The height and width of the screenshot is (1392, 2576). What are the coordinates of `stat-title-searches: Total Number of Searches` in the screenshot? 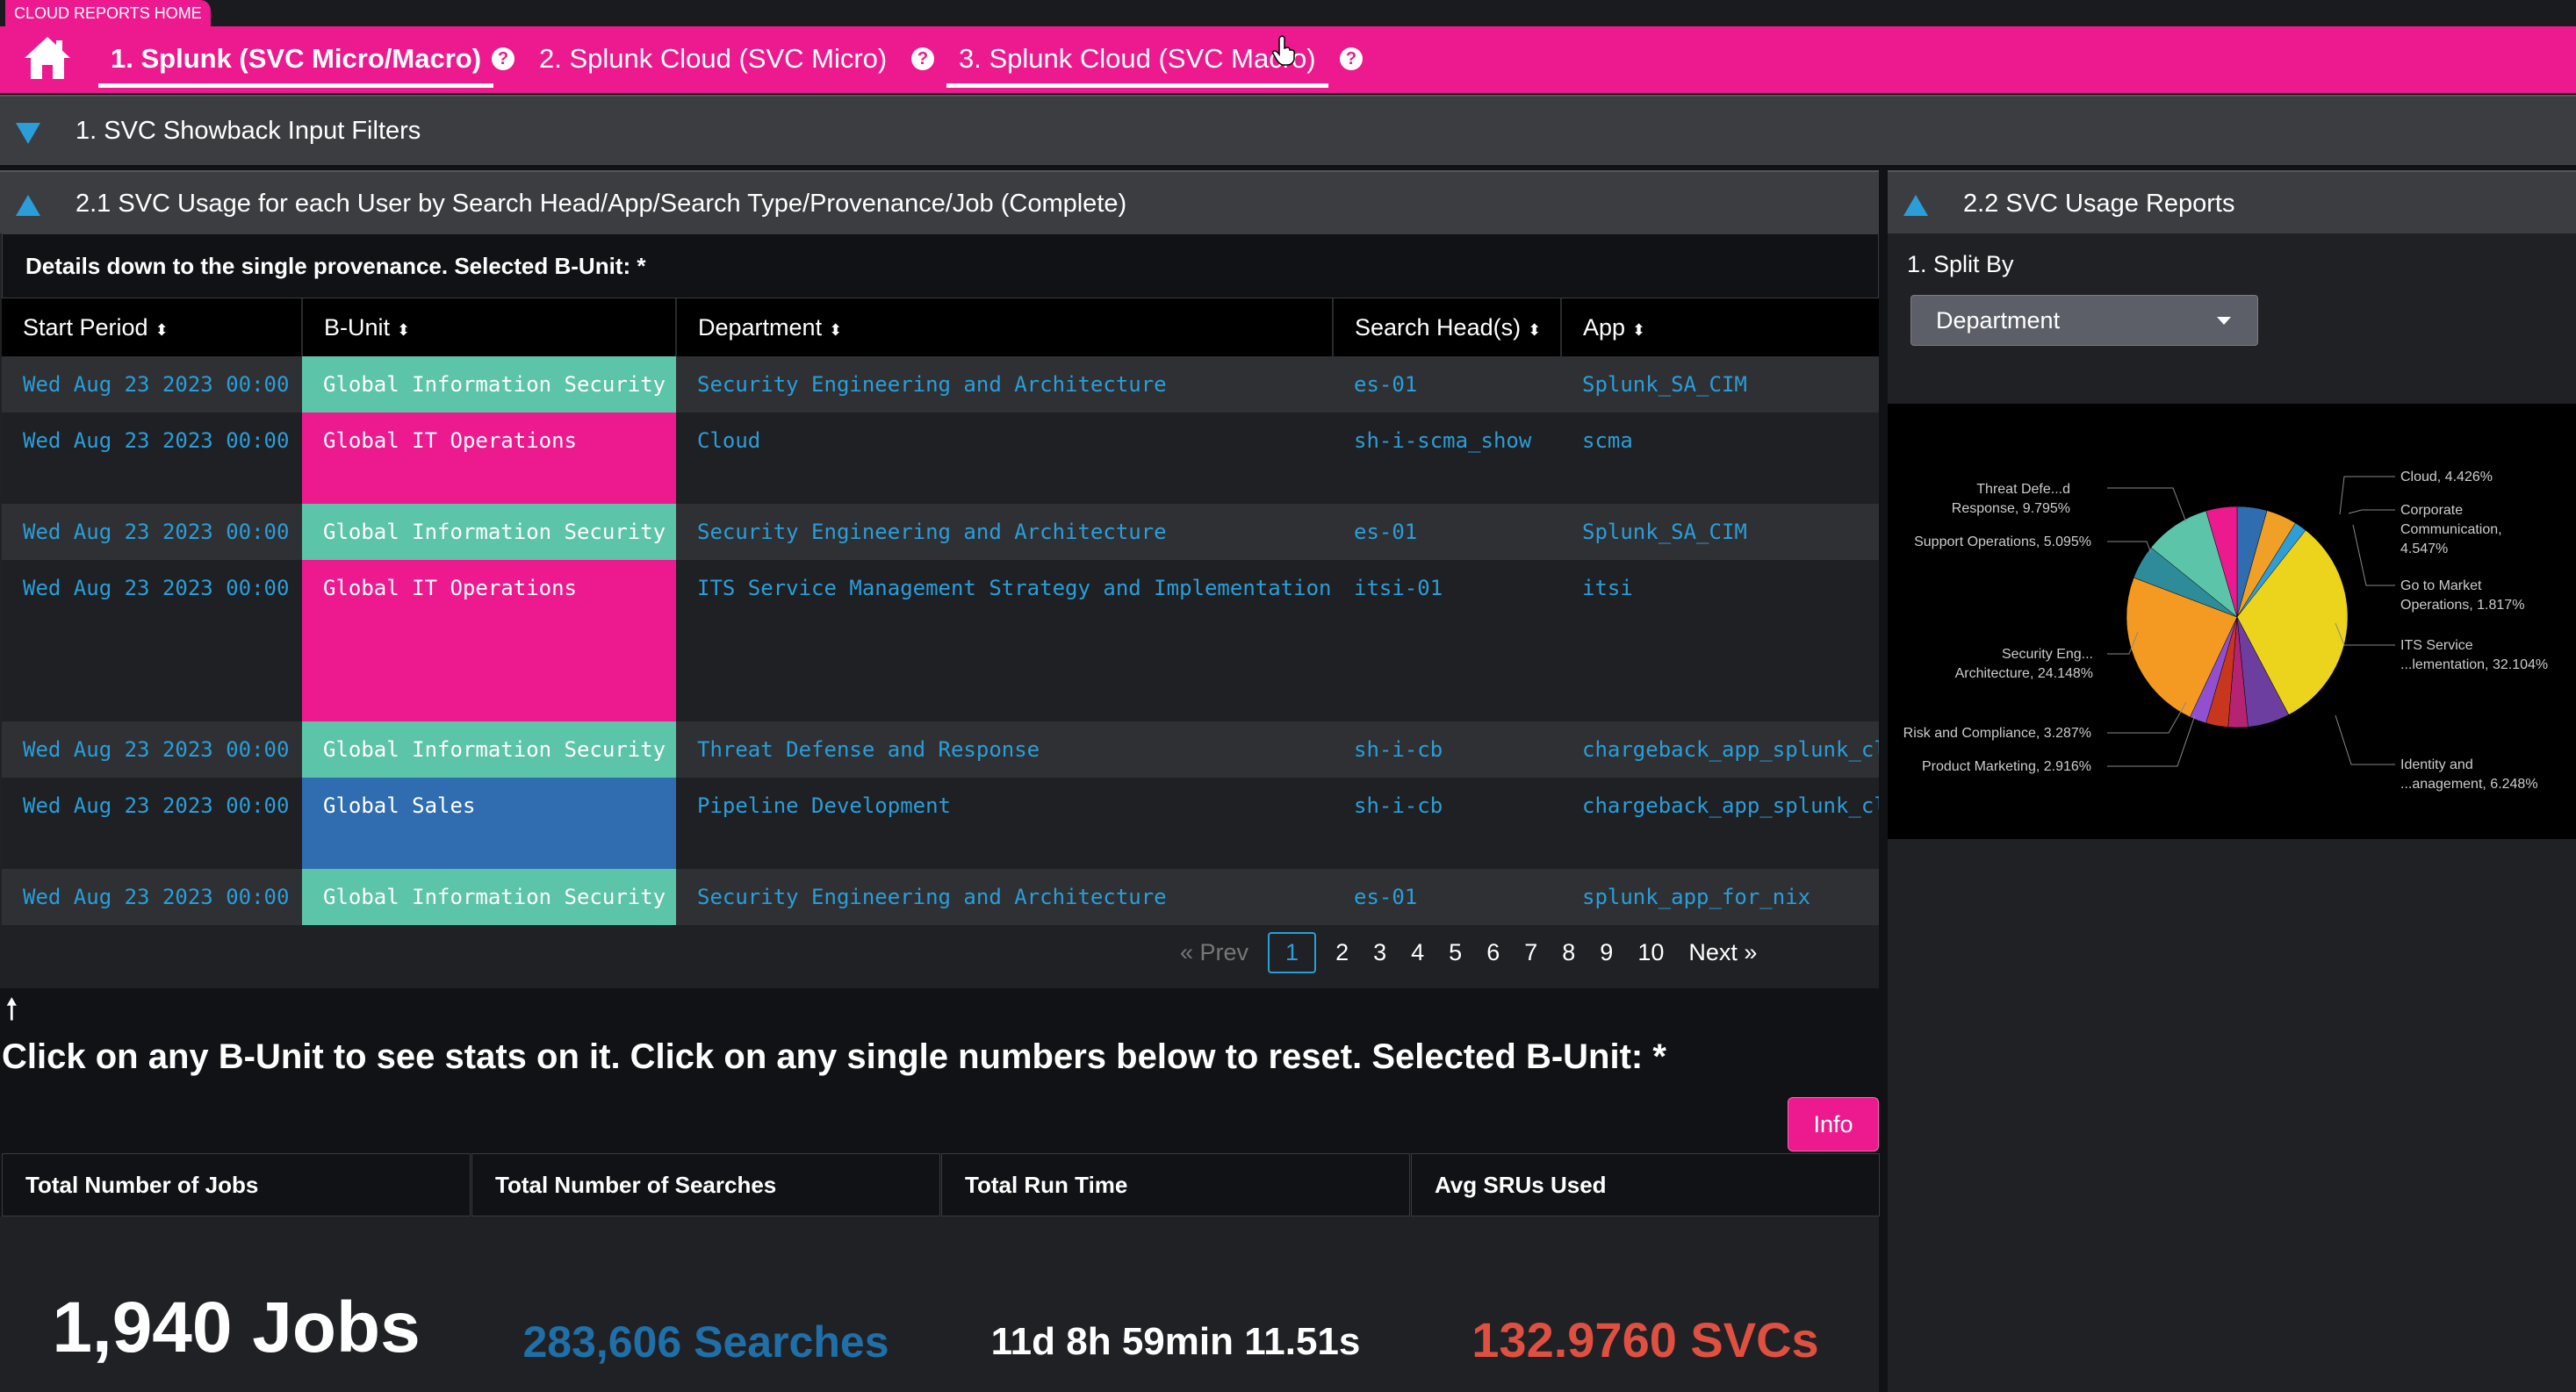 It's located at (705, 1184).